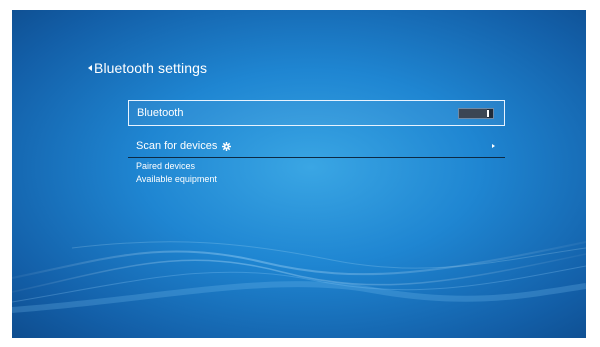  I want to click on bluetooth-label: Bluetooth, so click(160, 113).